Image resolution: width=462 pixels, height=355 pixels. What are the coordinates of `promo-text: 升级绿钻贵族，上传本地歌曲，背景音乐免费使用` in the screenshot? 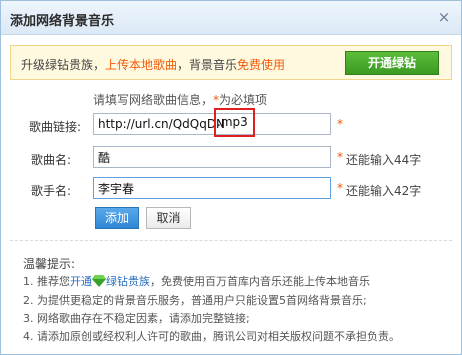 It's located at (153, 64).